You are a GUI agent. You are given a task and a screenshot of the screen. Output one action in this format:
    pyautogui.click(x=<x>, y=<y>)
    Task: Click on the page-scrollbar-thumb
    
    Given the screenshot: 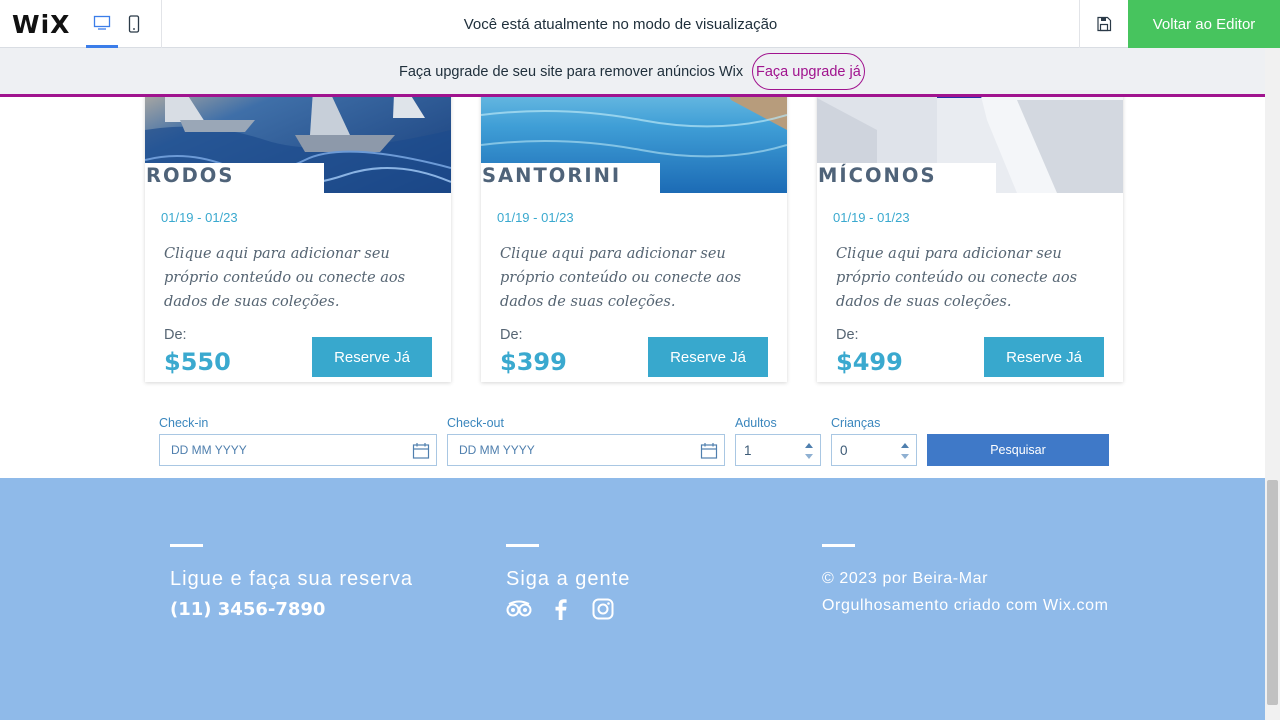 What is the action you would take?
    pyautogui.click(x=1272, y=592)
    